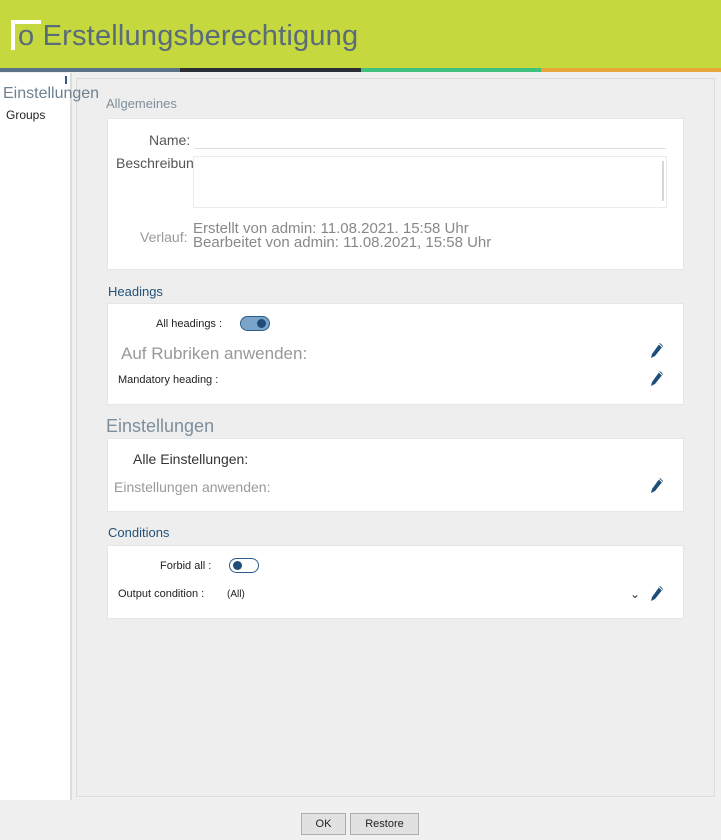 The image size is (721, 840). What do you see at coordinates (323, 824) in the screenshot?
I see `ok-button: OK` at bounding box center [323, 824].